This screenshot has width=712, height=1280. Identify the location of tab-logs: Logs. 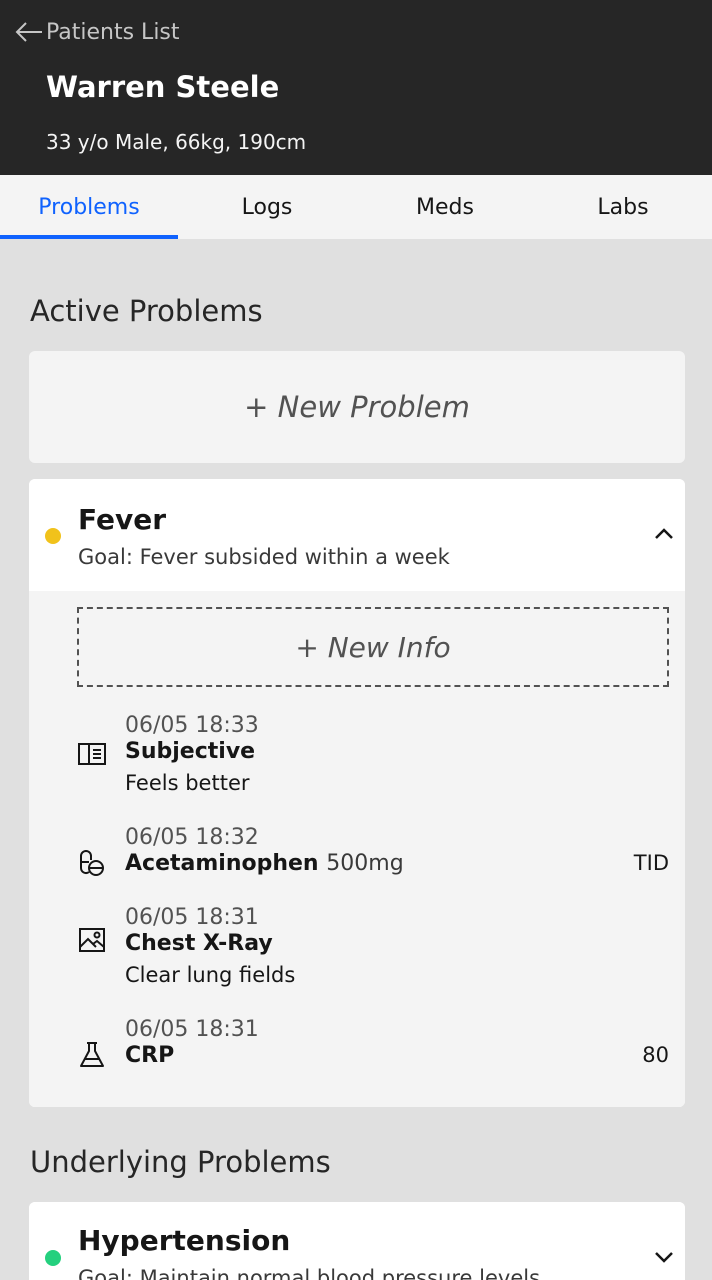
(267, 207).